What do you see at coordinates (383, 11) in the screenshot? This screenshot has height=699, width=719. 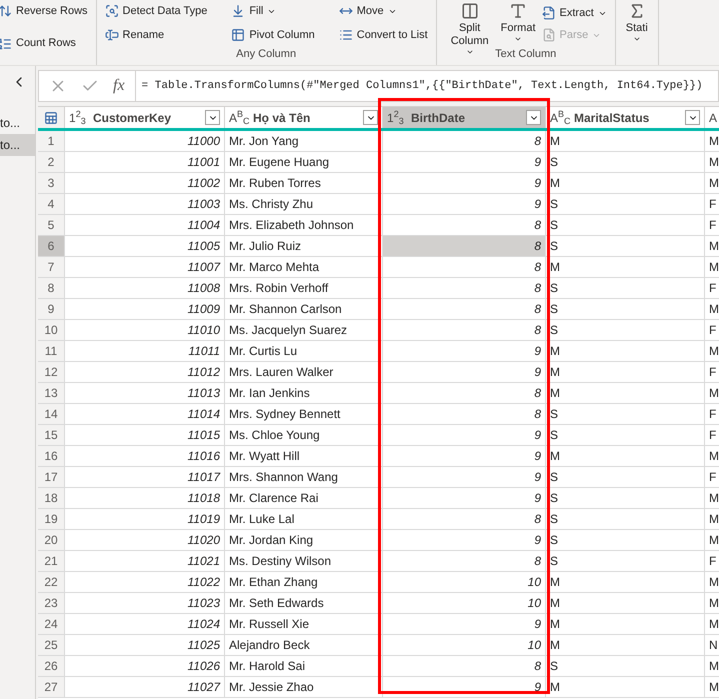 I see `ribbon-button: Move` at bounding box center [383, 11].